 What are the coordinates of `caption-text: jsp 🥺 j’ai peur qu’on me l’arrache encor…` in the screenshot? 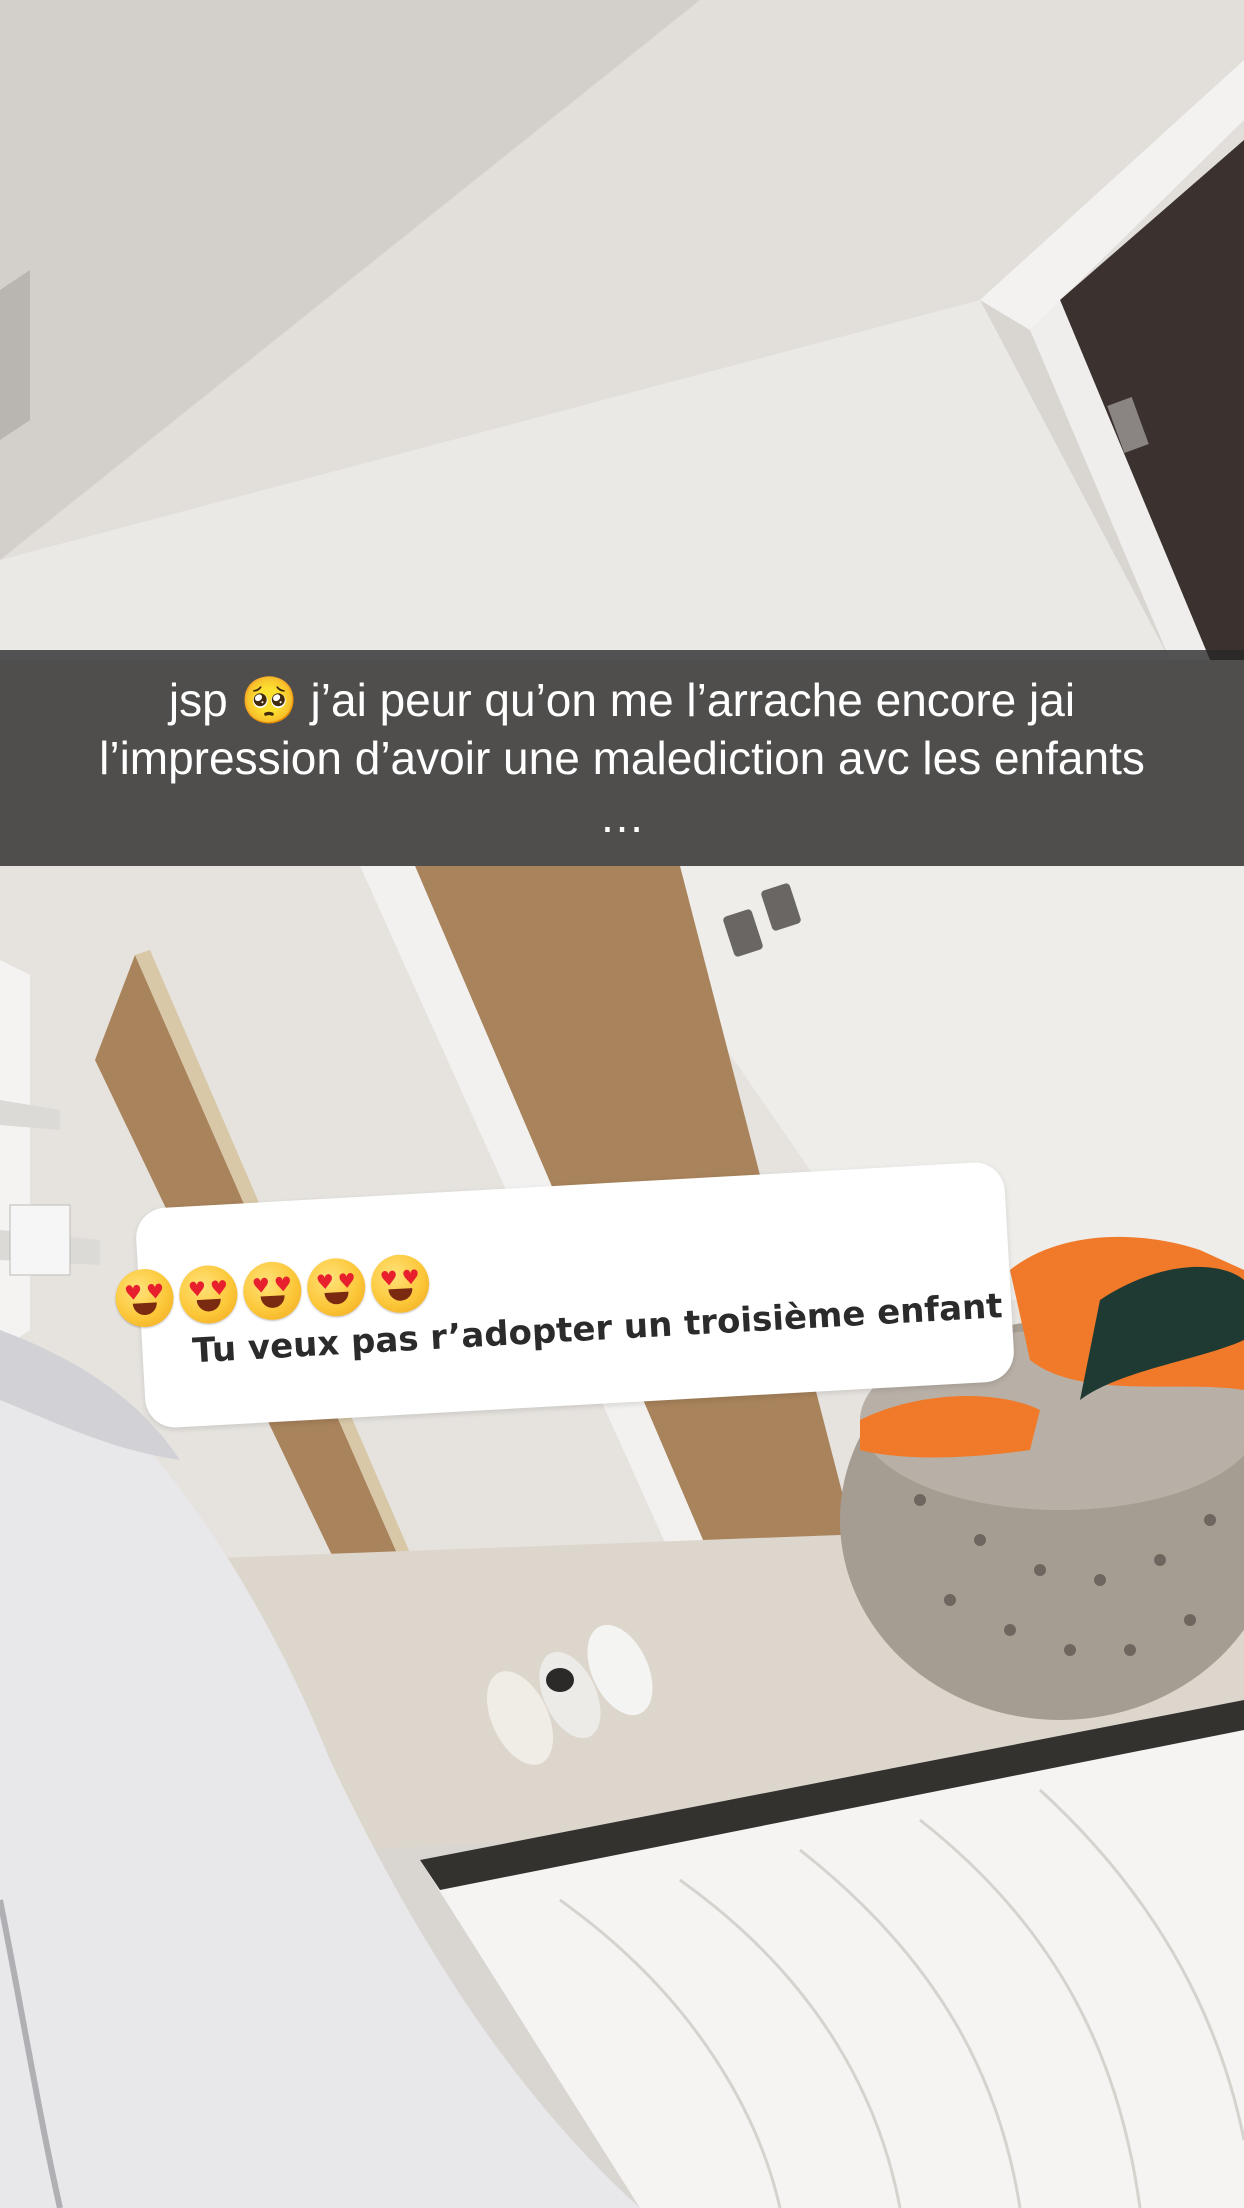 It's located at (622, 758).